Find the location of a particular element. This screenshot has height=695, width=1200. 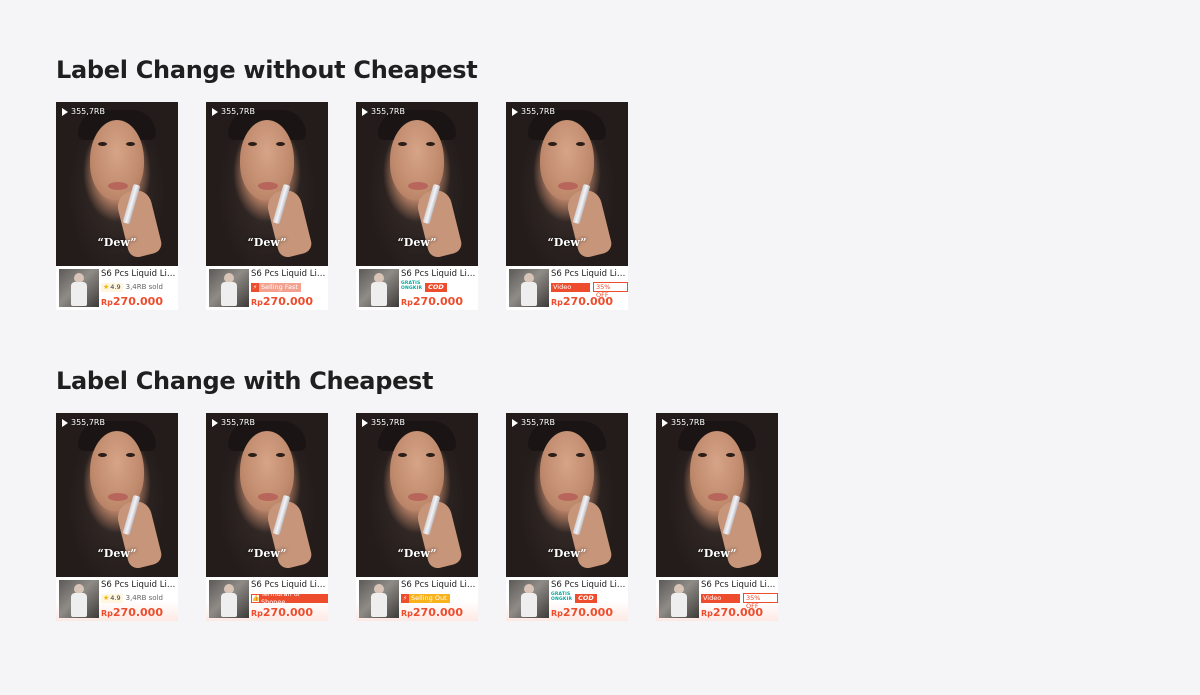

selling-badge-label: Selling Out is located at coordinates (429, 598).